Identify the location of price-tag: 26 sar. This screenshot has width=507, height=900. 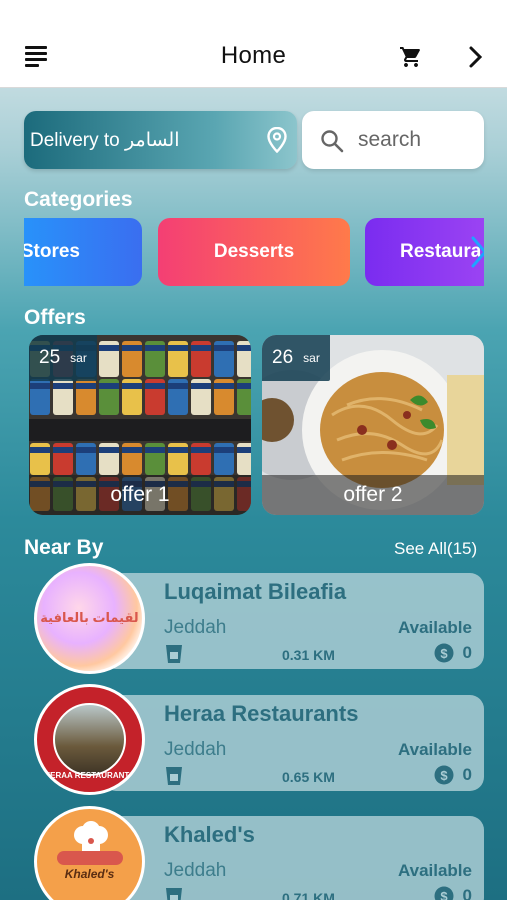
(296, 358).